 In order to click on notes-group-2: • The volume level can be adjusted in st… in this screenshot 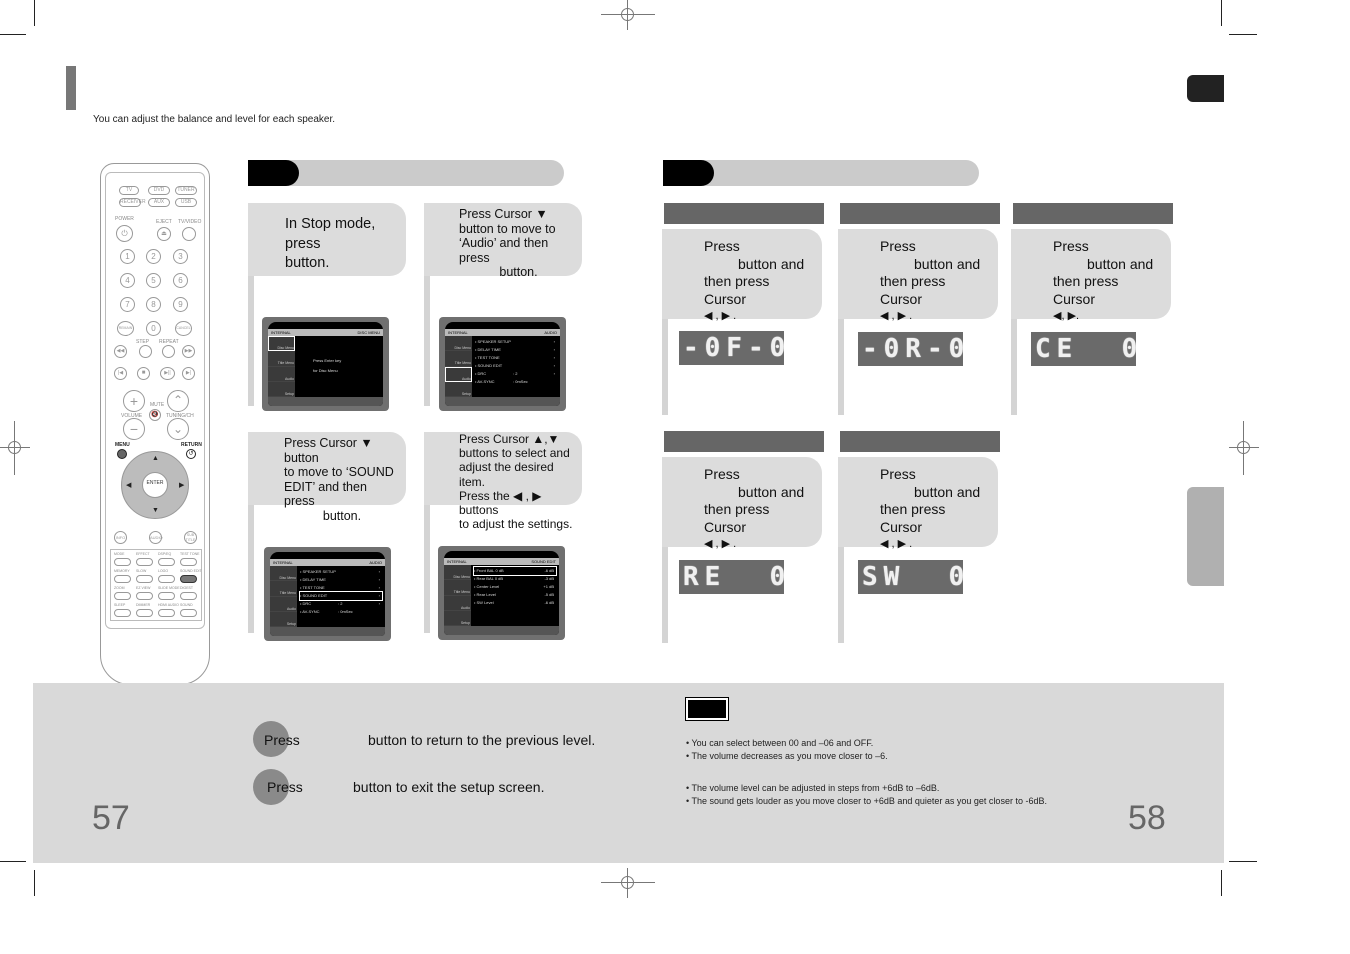, I will do `click(866, 795)`.